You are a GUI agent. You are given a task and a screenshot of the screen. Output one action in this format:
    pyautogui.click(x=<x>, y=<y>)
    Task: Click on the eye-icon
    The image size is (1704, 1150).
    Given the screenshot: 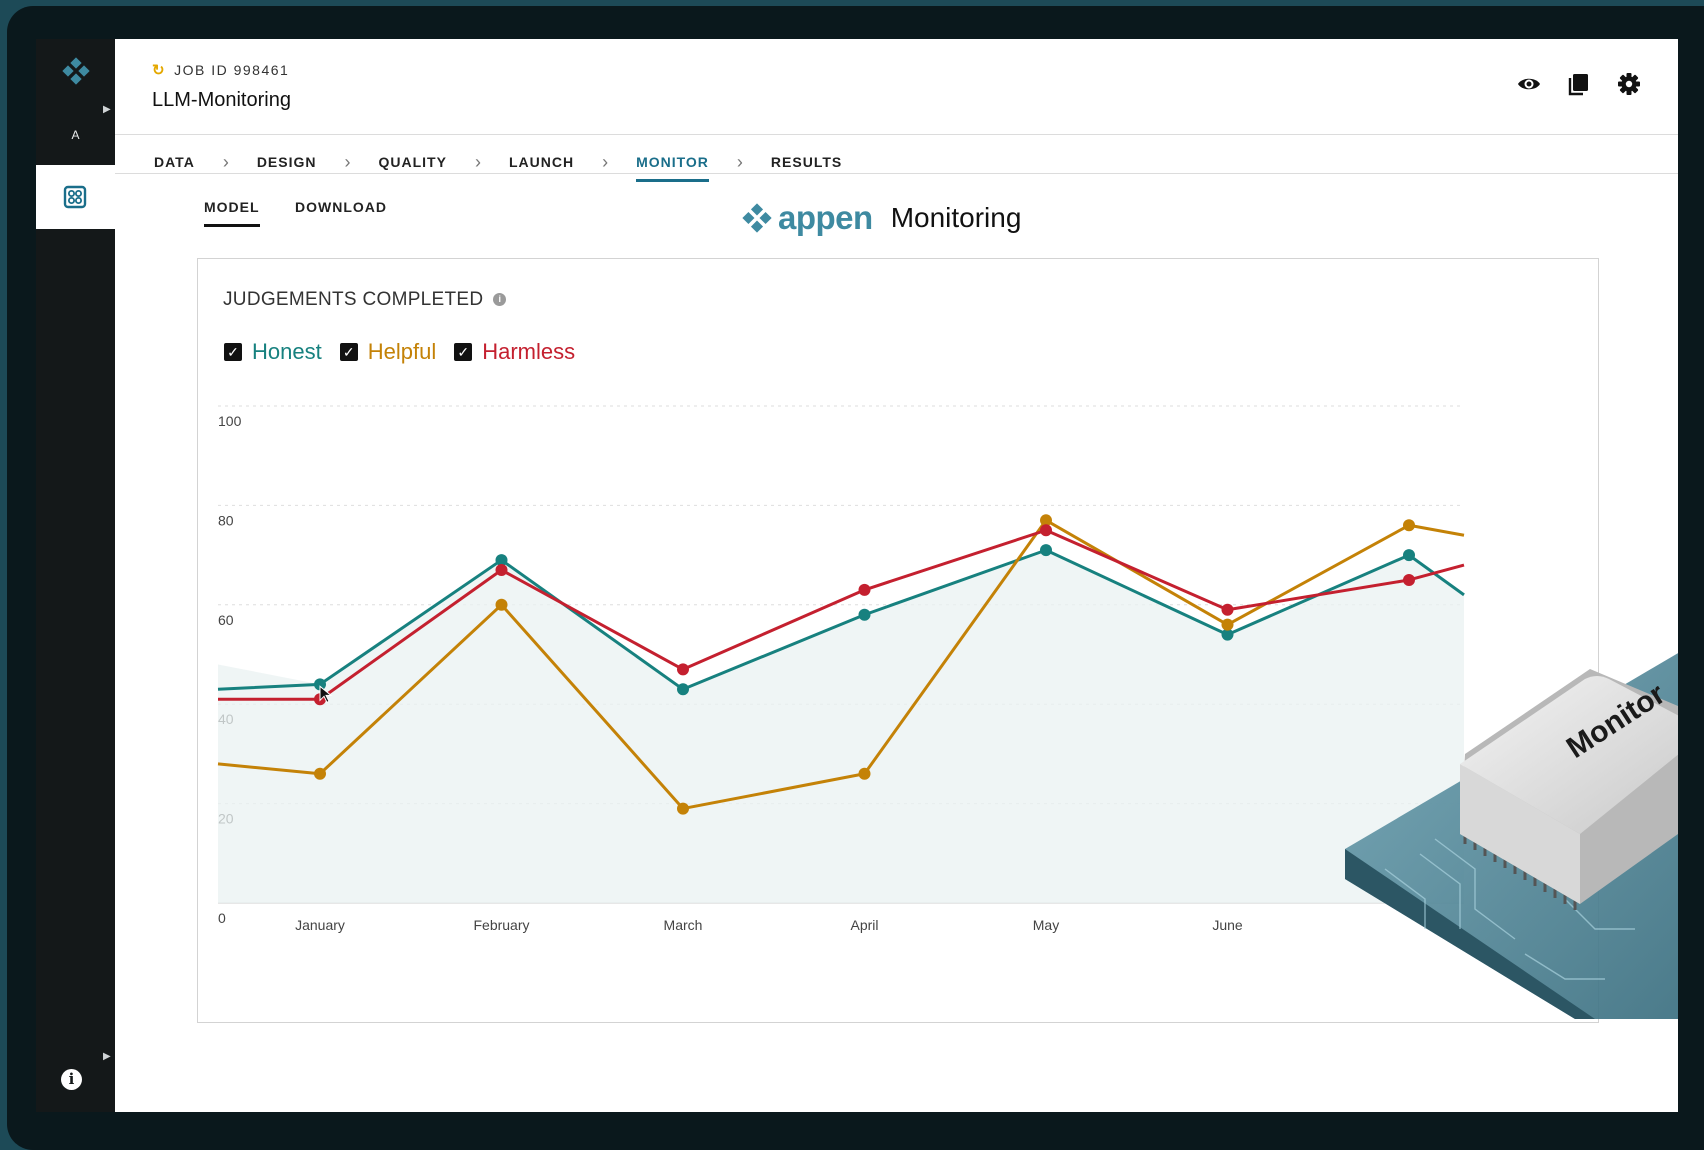 What is the action you would take?
    pyautogui.click(x=1529, y=84)
    